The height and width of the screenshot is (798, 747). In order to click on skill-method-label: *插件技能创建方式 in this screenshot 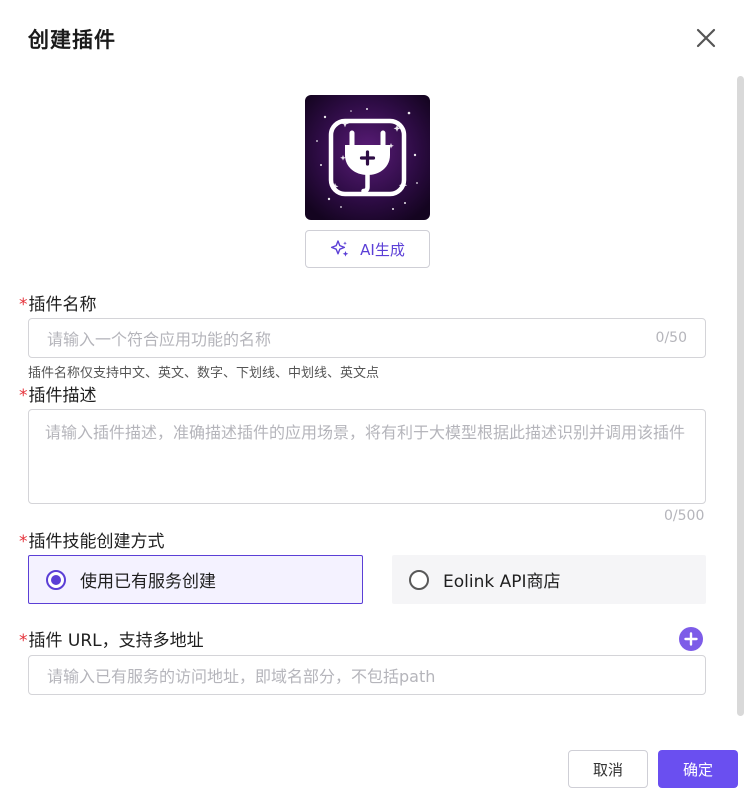, I will do `click(92, 539)`.